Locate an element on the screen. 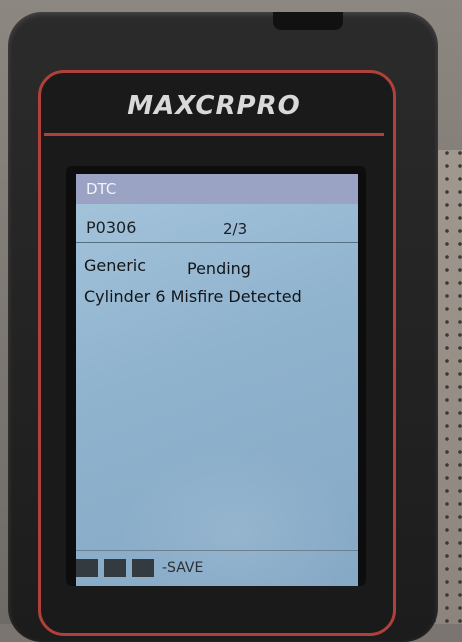 This screenshot has height=642, width=462. screen-title-bar: DTC is located at coordinates (217, 189).